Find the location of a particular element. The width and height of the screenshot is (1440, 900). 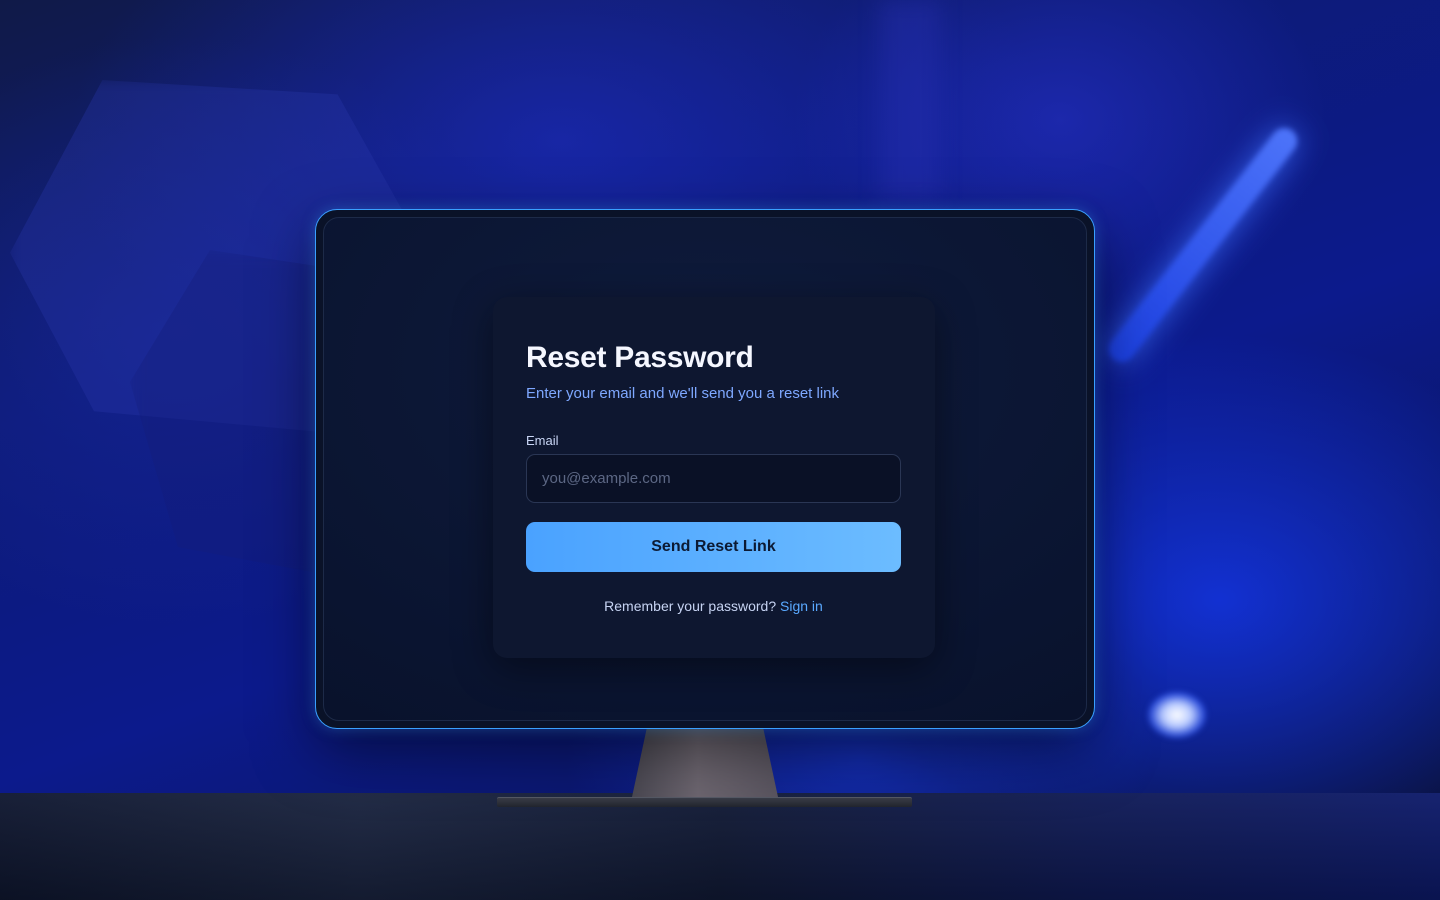

monitor-stand-base is located at coordinates (704, 802).